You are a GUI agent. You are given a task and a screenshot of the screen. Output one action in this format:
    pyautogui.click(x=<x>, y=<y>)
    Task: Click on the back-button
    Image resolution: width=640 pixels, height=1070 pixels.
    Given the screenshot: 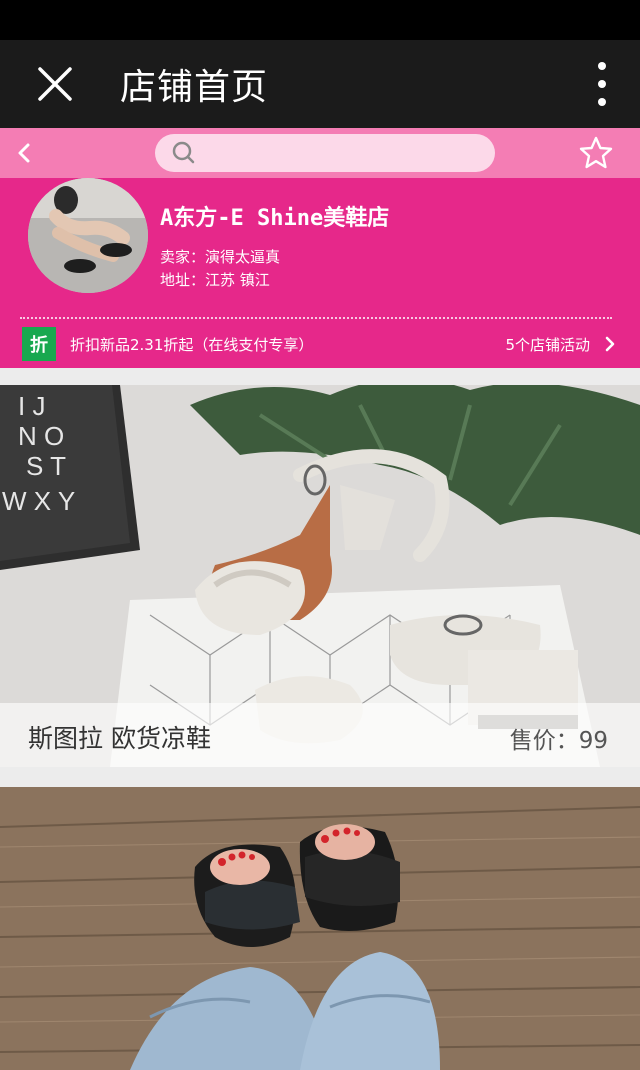 What is the action you would take?
    pyautogui.click(x=24, y=153)
    